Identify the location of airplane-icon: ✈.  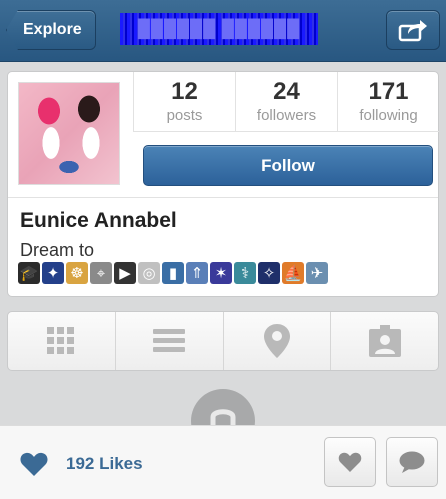
(317, 273).